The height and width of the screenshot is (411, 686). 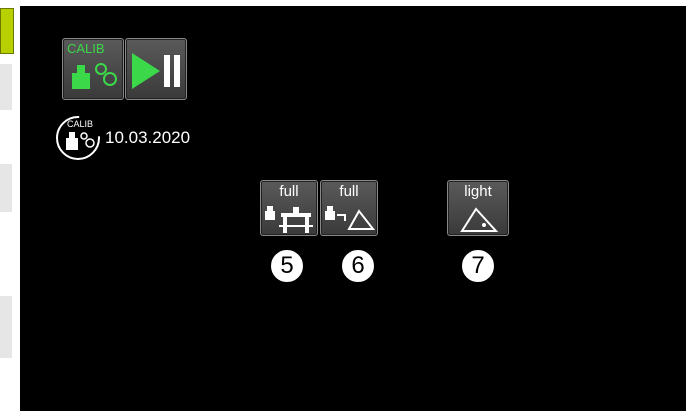 I want to click on callout-5: 5, so click(x=287, y=266).